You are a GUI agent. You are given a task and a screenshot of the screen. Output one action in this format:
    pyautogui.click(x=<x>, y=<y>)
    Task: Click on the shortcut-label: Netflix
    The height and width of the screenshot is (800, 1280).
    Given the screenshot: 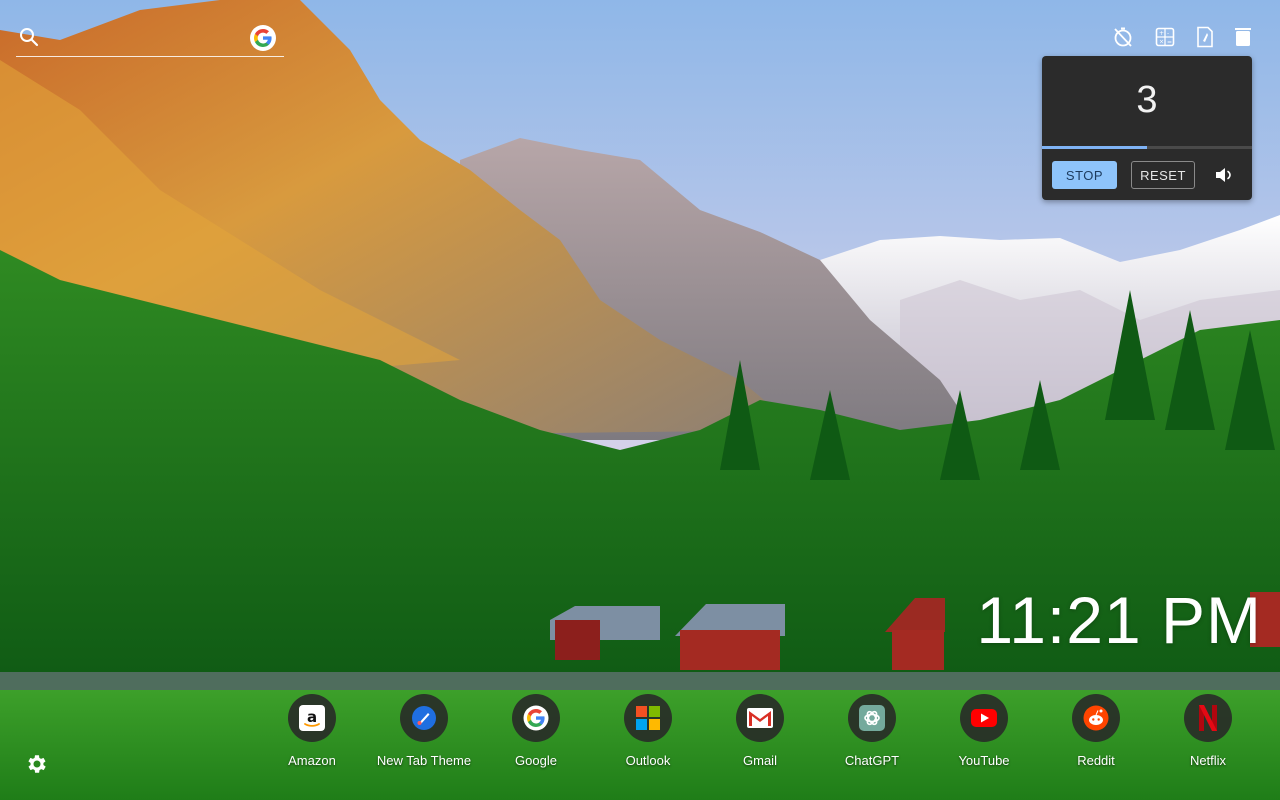 What is the action you would take?
    pyautogui.click(x=1208, y=760)
    